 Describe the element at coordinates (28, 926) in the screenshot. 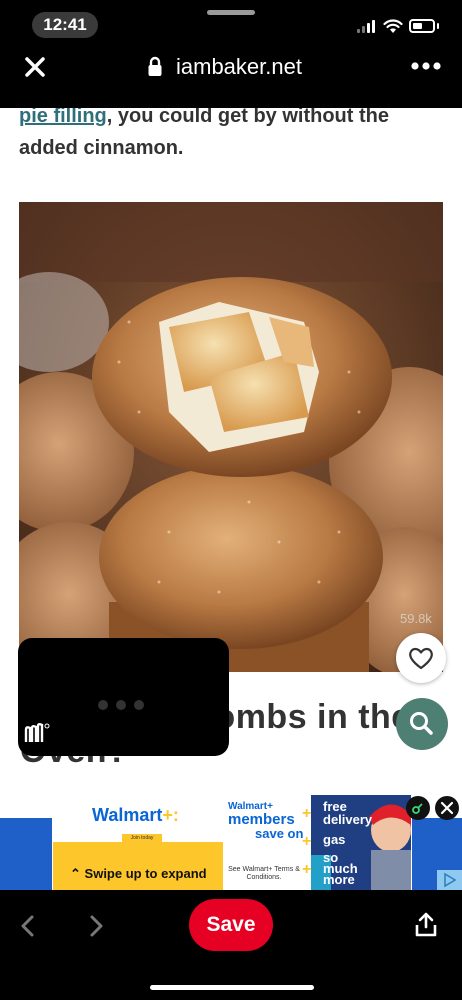

I see `back-icon` at that location.